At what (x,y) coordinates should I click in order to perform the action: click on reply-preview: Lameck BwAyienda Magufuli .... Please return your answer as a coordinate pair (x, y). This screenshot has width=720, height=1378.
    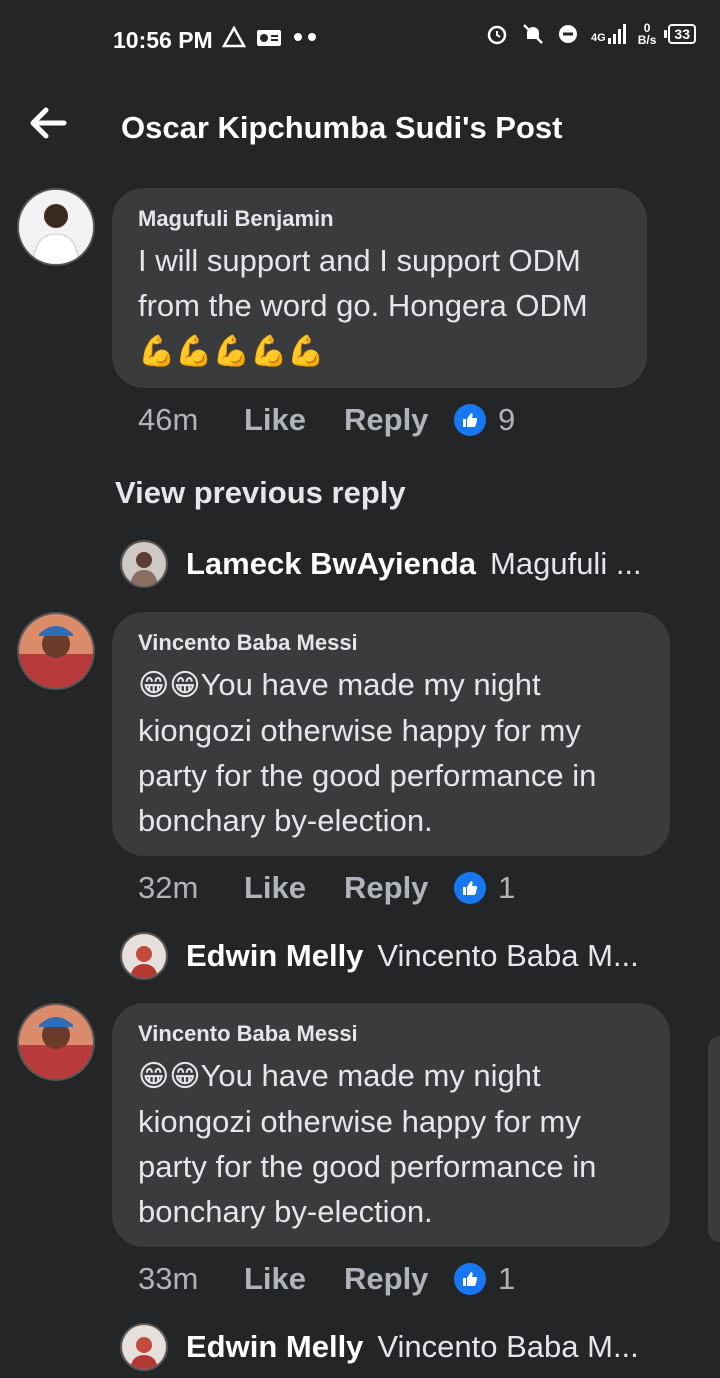
    Looking at the image, I should click on (381, 564).